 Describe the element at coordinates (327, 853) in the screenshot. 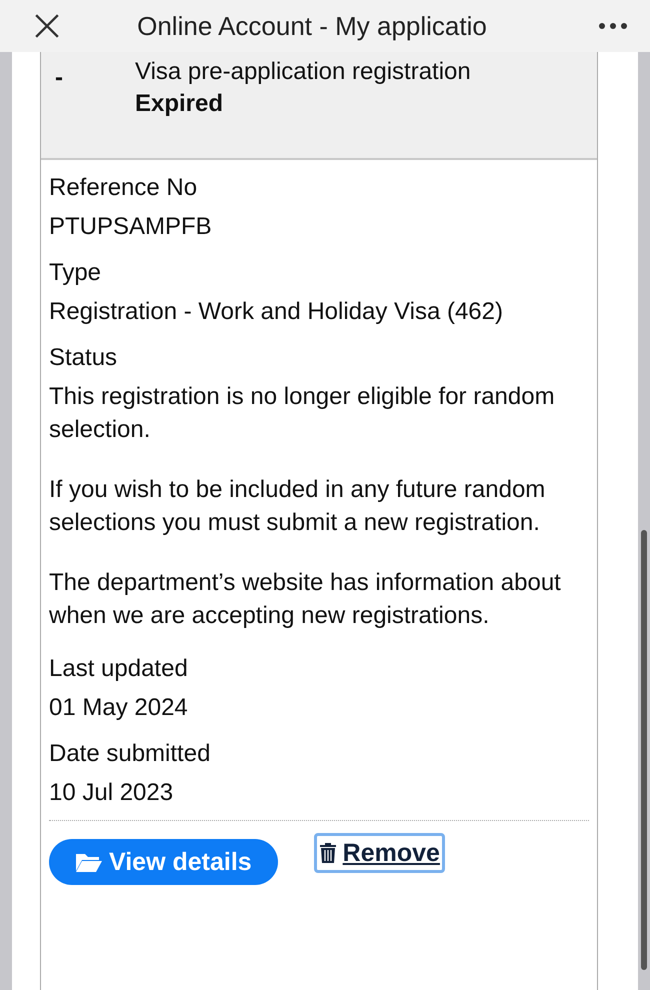

I see `trash-icon` at that location.